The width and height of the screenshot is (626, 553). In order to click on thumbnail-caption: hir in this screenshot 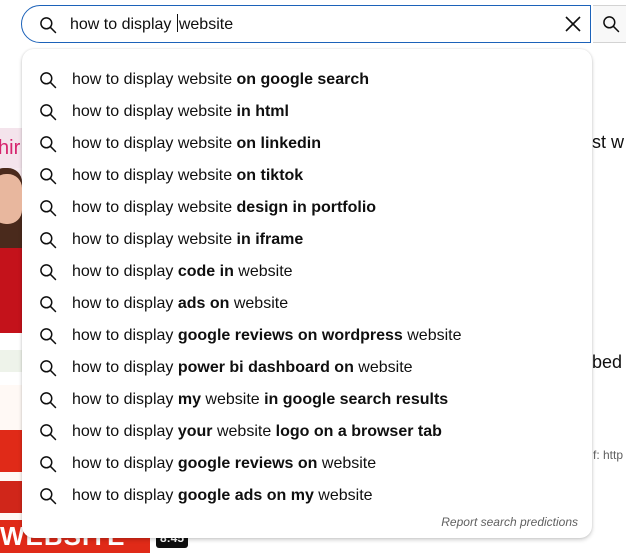, I will do `click(11, 148)`.